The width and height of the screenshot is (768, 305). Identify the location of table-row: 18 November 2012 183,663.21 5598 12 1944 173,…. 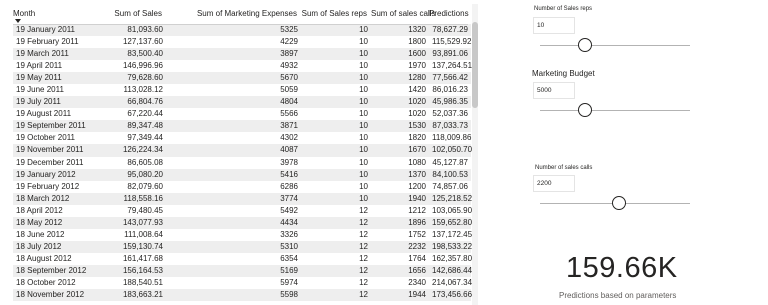
(242, 295).